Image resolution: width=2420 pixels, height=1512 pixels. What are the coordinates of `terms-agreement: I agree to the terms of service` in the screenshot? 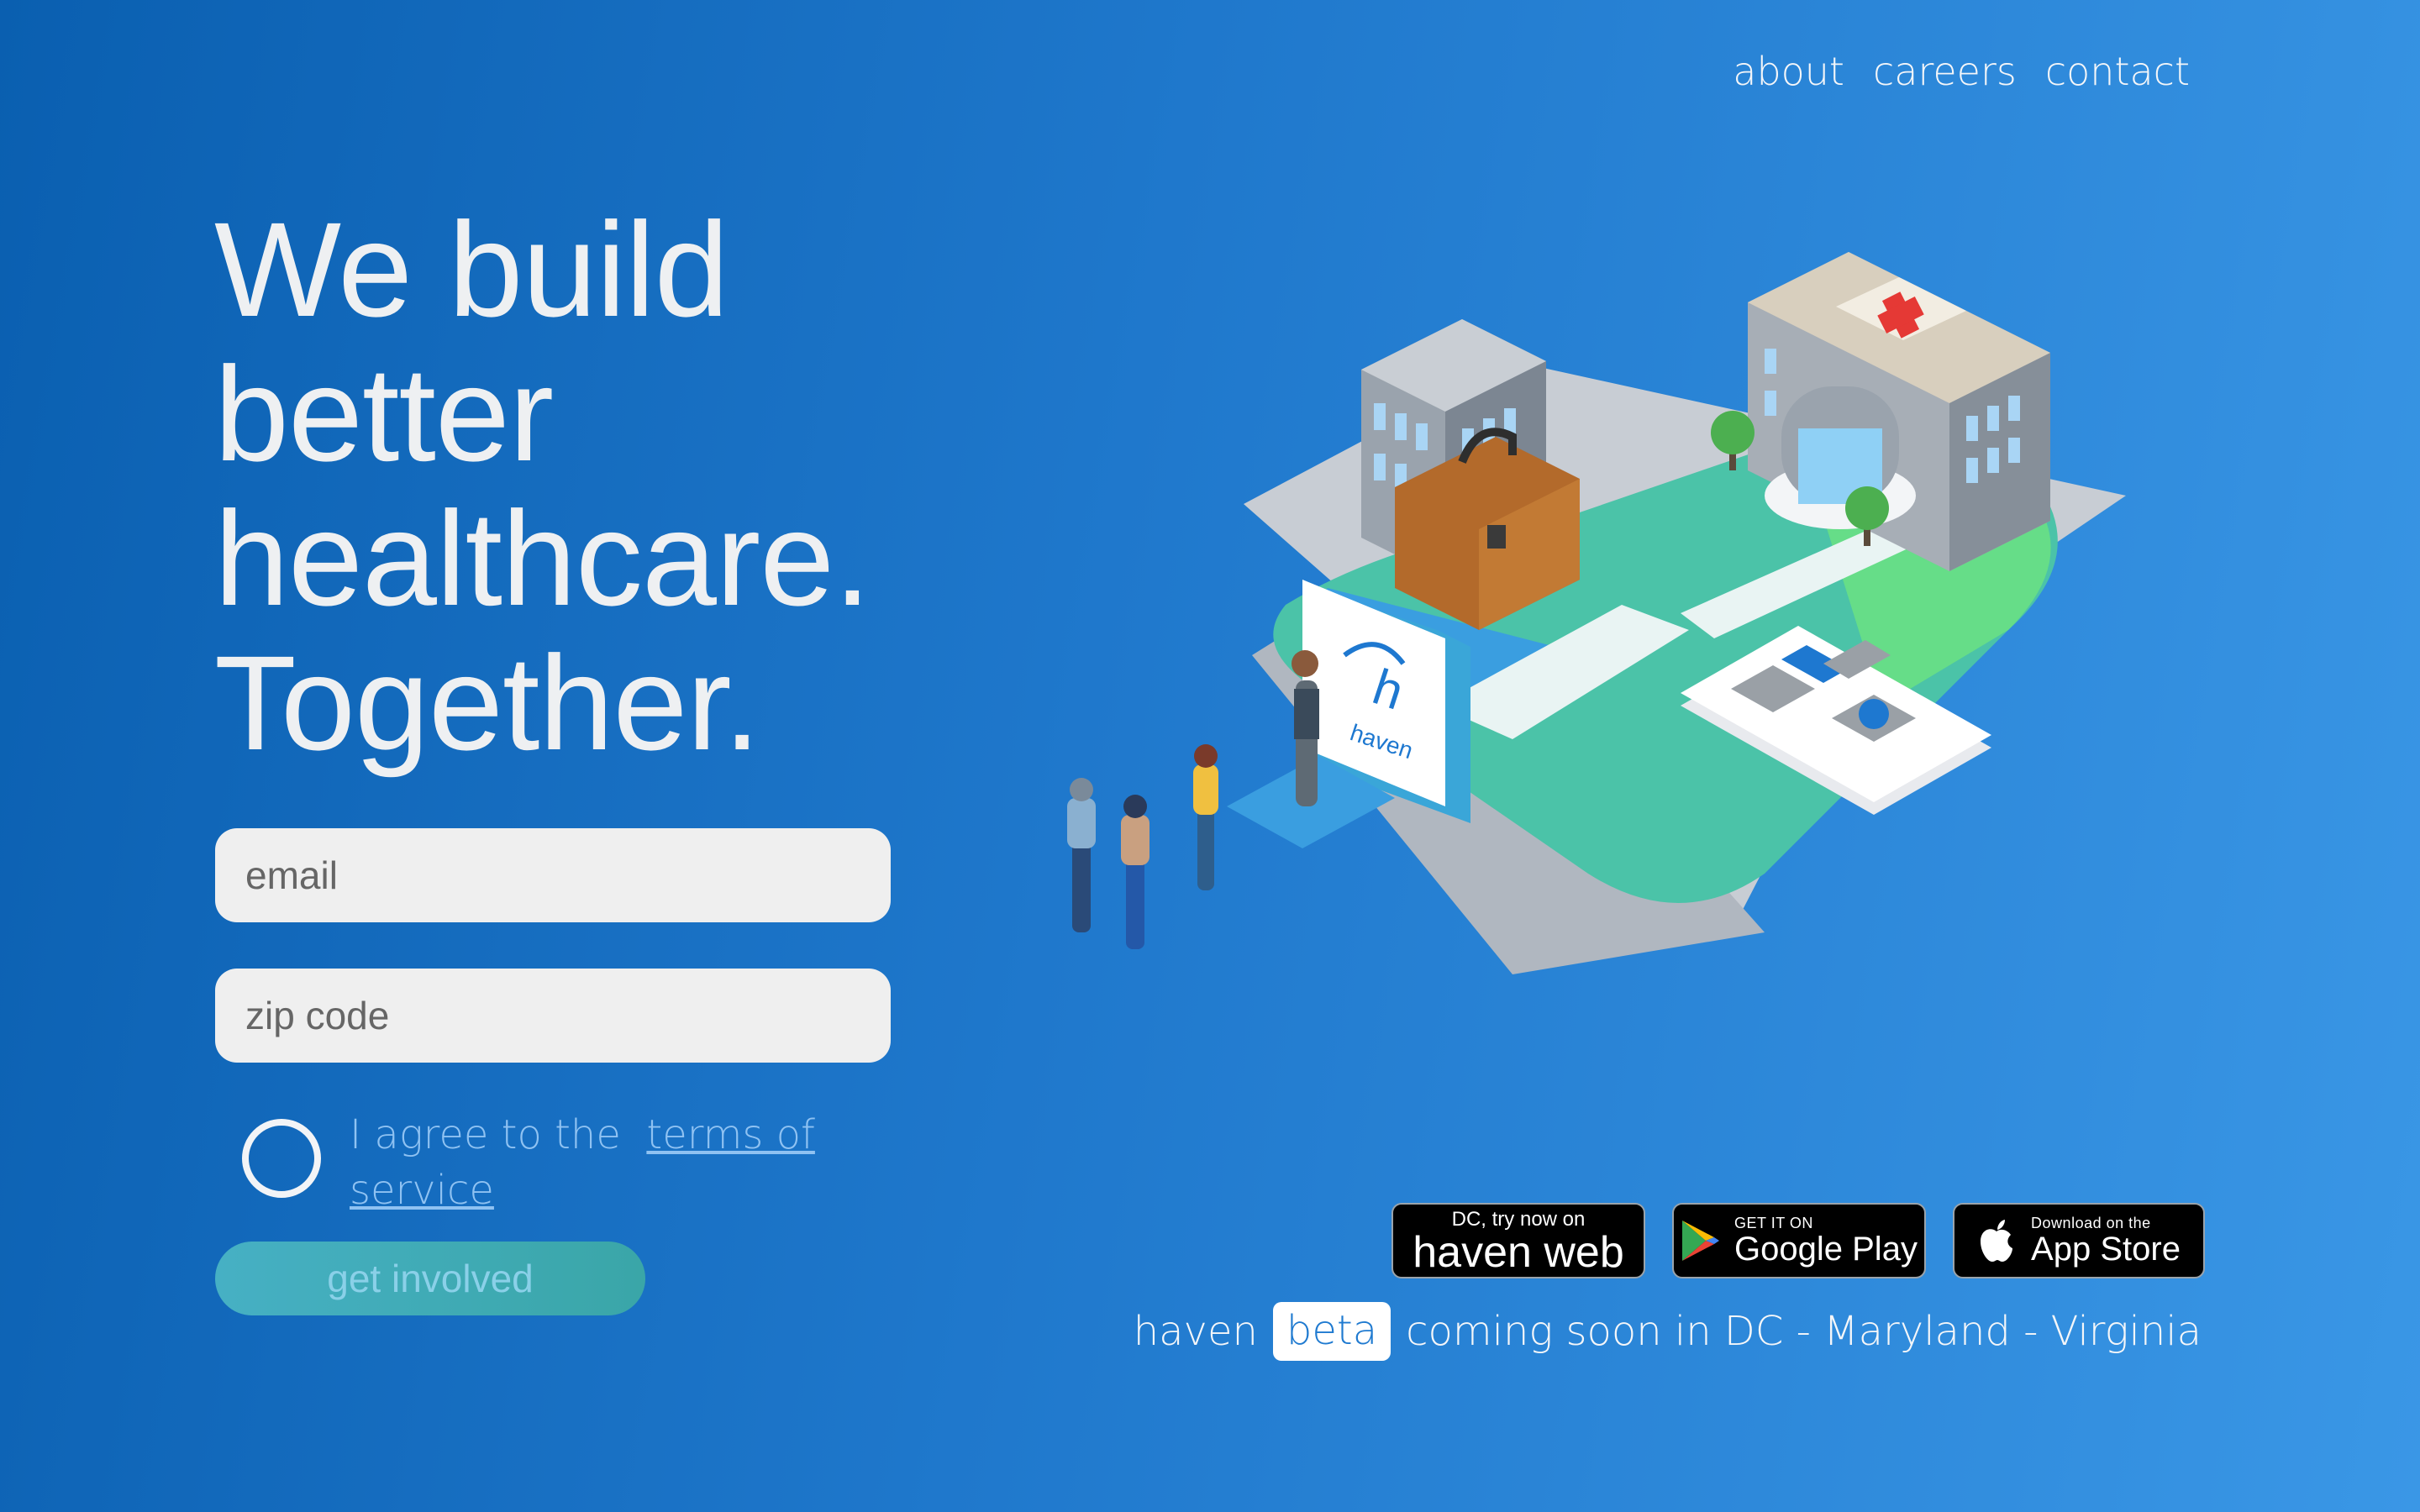 It's located at (531, 1162).